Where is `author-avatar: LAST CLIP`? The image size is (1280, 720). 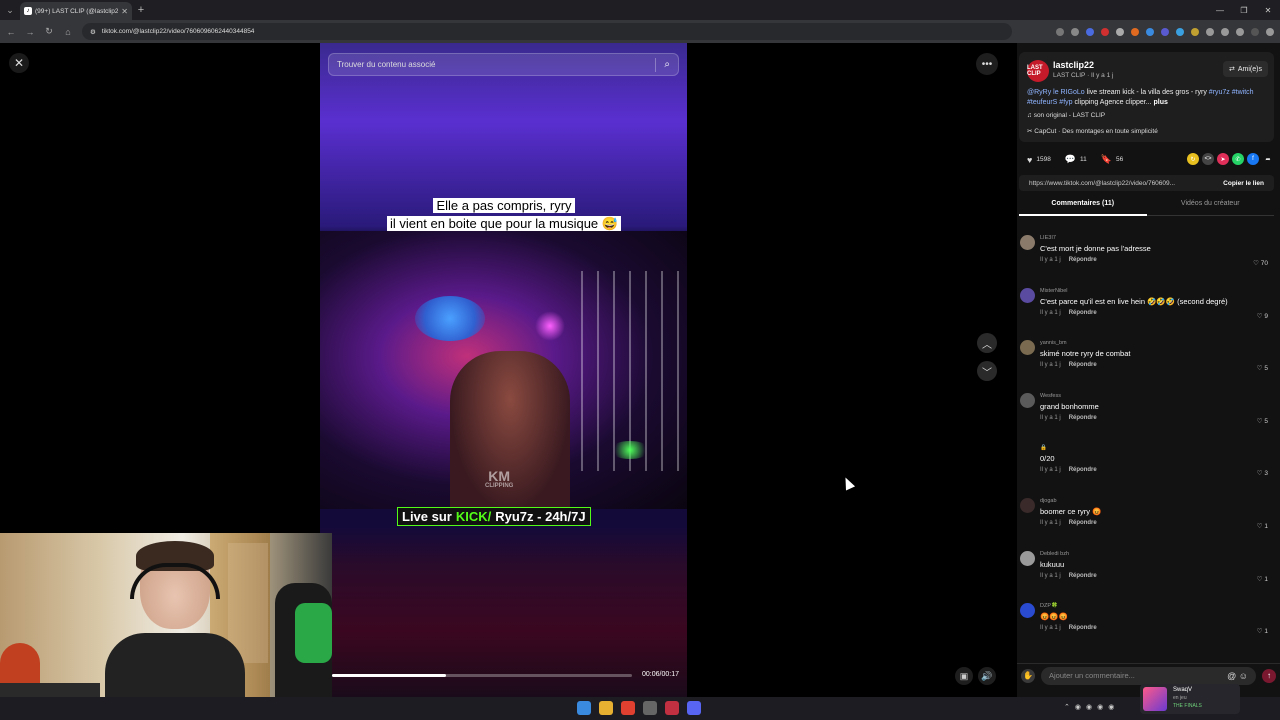 author-avatar: LAST CLIP is located at coordinates (1038, 71).